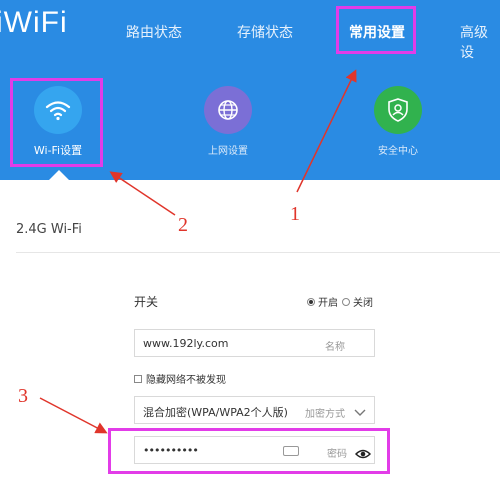  I want to click on annotation-number-2: 2, so click(183, 225).